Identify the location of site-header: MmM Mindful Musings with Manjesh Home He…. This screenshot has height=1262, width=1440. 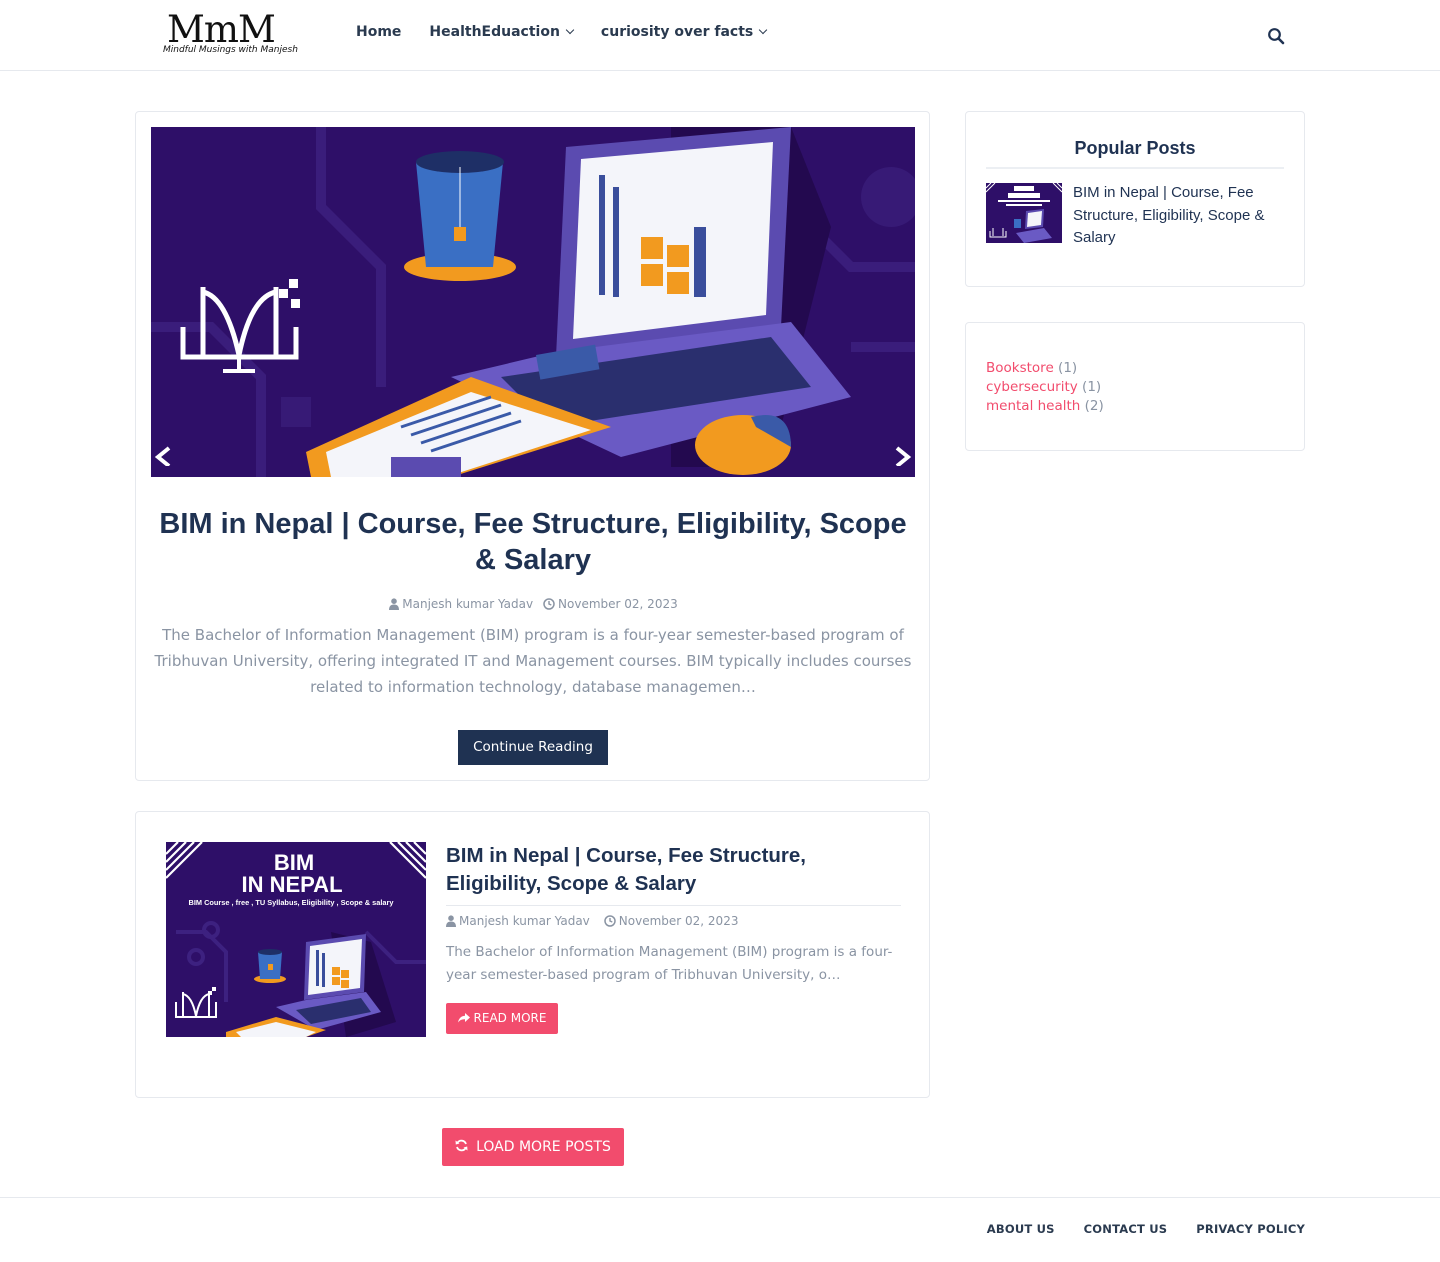
(720, 35).